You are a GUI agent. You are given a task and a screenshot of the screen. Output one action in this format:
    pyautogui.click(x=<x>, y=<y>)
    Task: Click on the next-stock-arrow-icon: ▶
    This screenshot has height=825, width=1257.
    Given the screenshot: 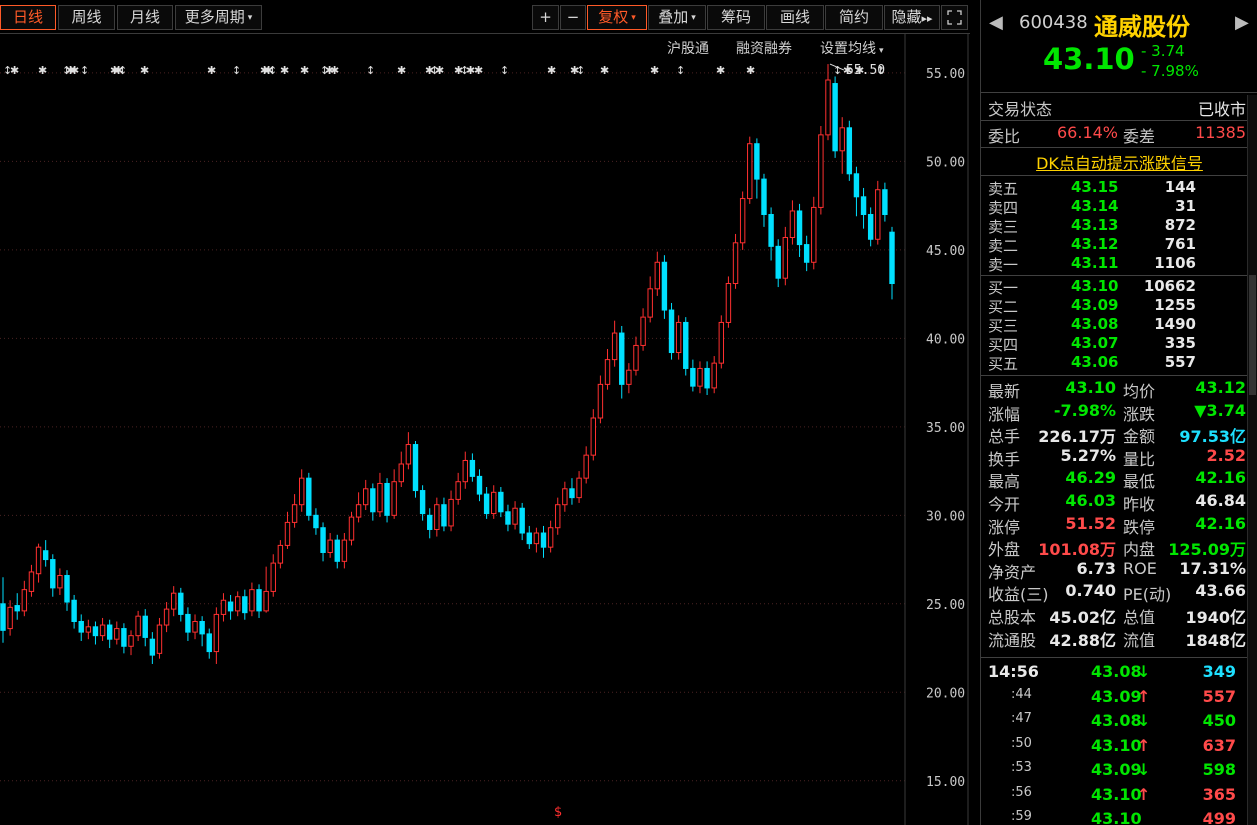 What is the action you would take?
    pyautogui.click(x=1242, y=22)
    